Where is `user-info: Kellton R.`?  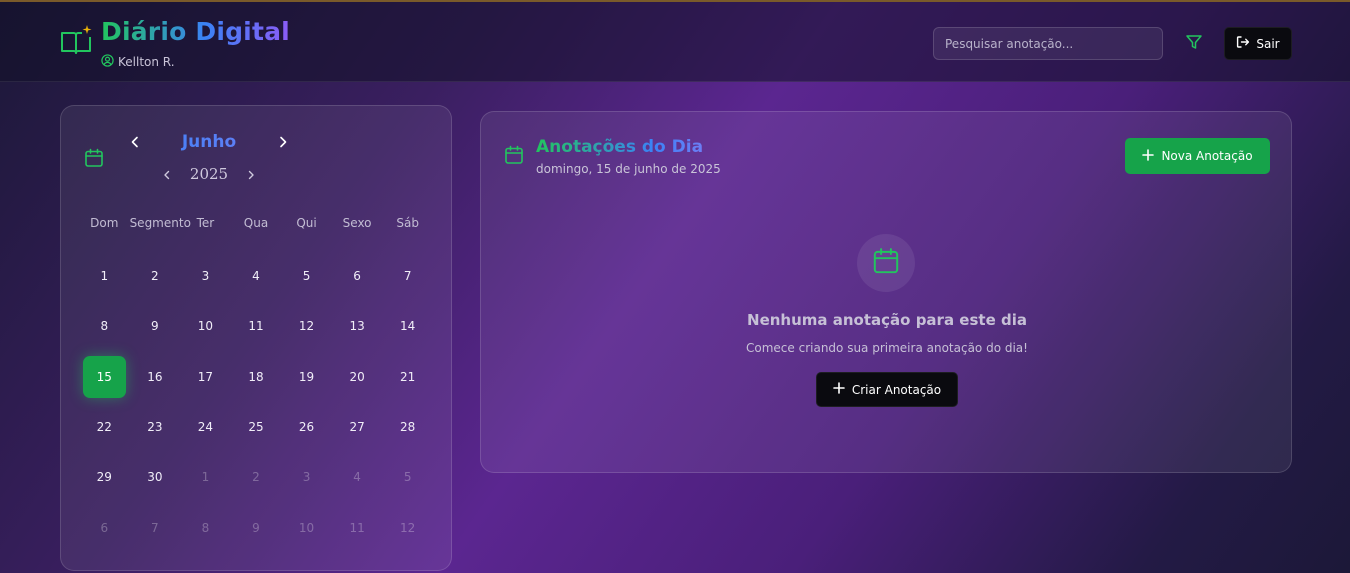
user-info: Kellton R. is located at coordinates (138, 61).